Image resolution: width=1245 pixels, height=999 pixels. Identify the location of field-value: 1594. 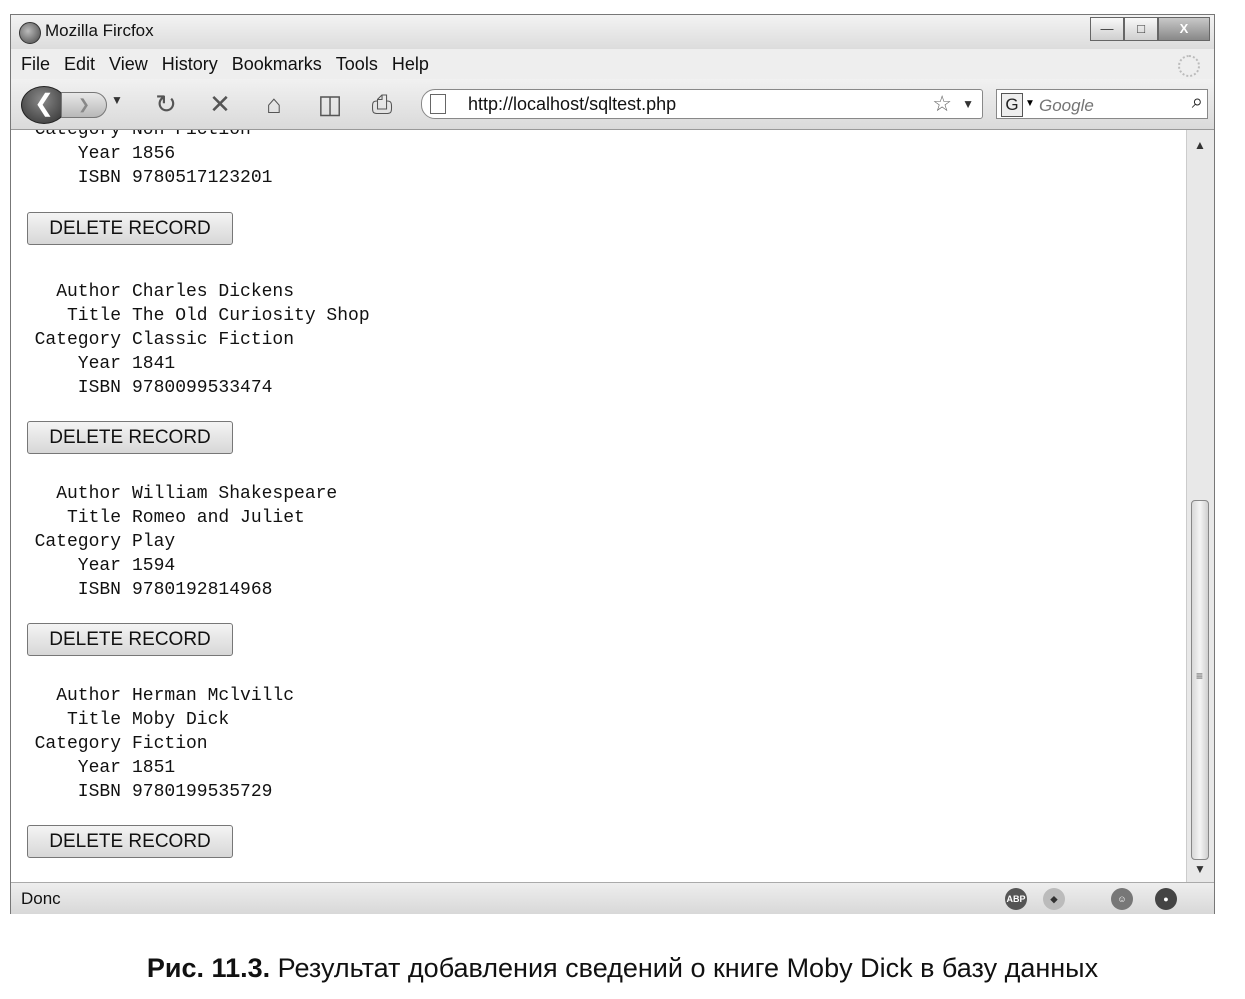
(154, 566).